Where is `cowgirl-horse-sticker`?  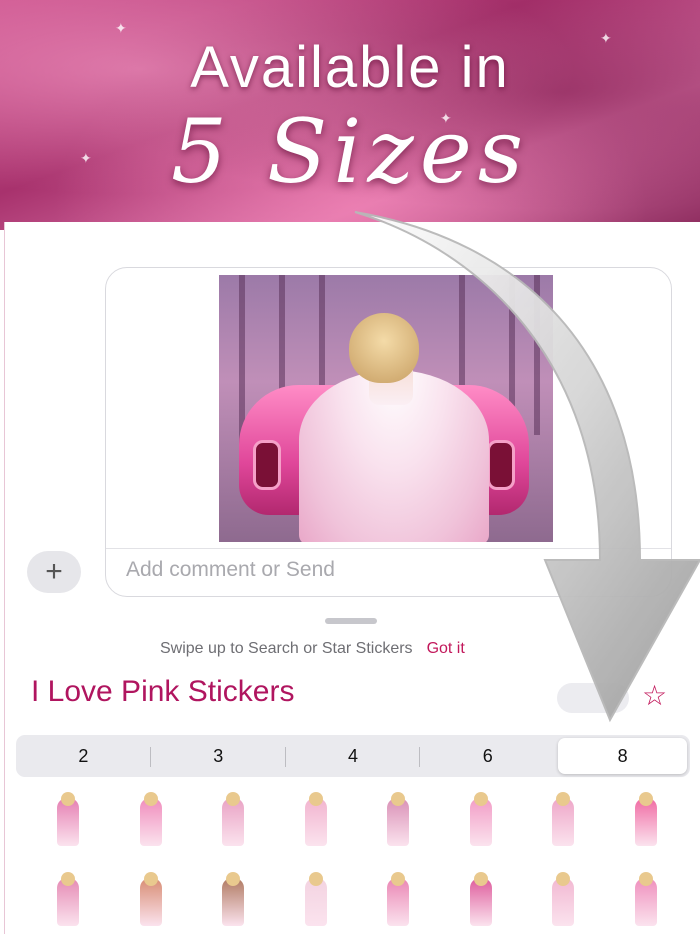 cowgirl-horse-sticker is located at coordinates (233, 899).